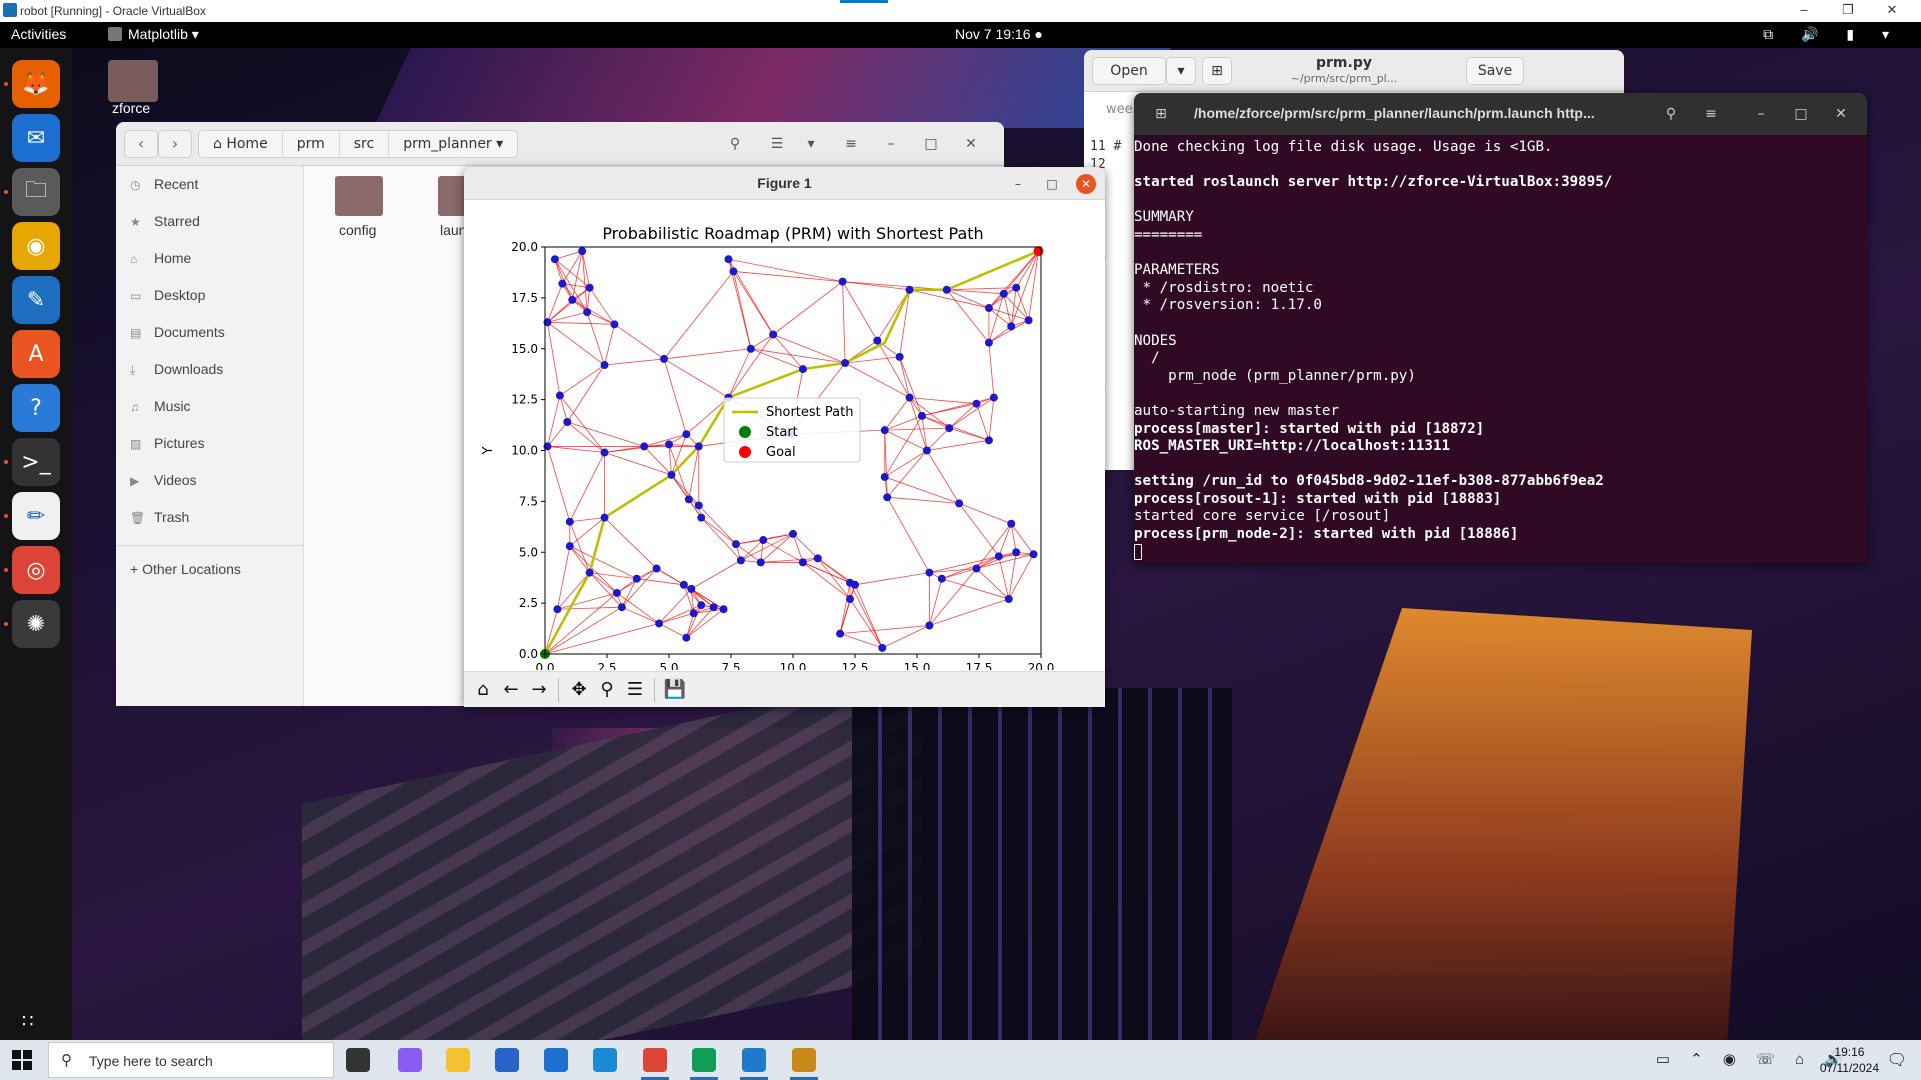 The height and width of the screenshot is (1080, 1921). I want to click on chrome-icon: ◎, so click(36, 570).